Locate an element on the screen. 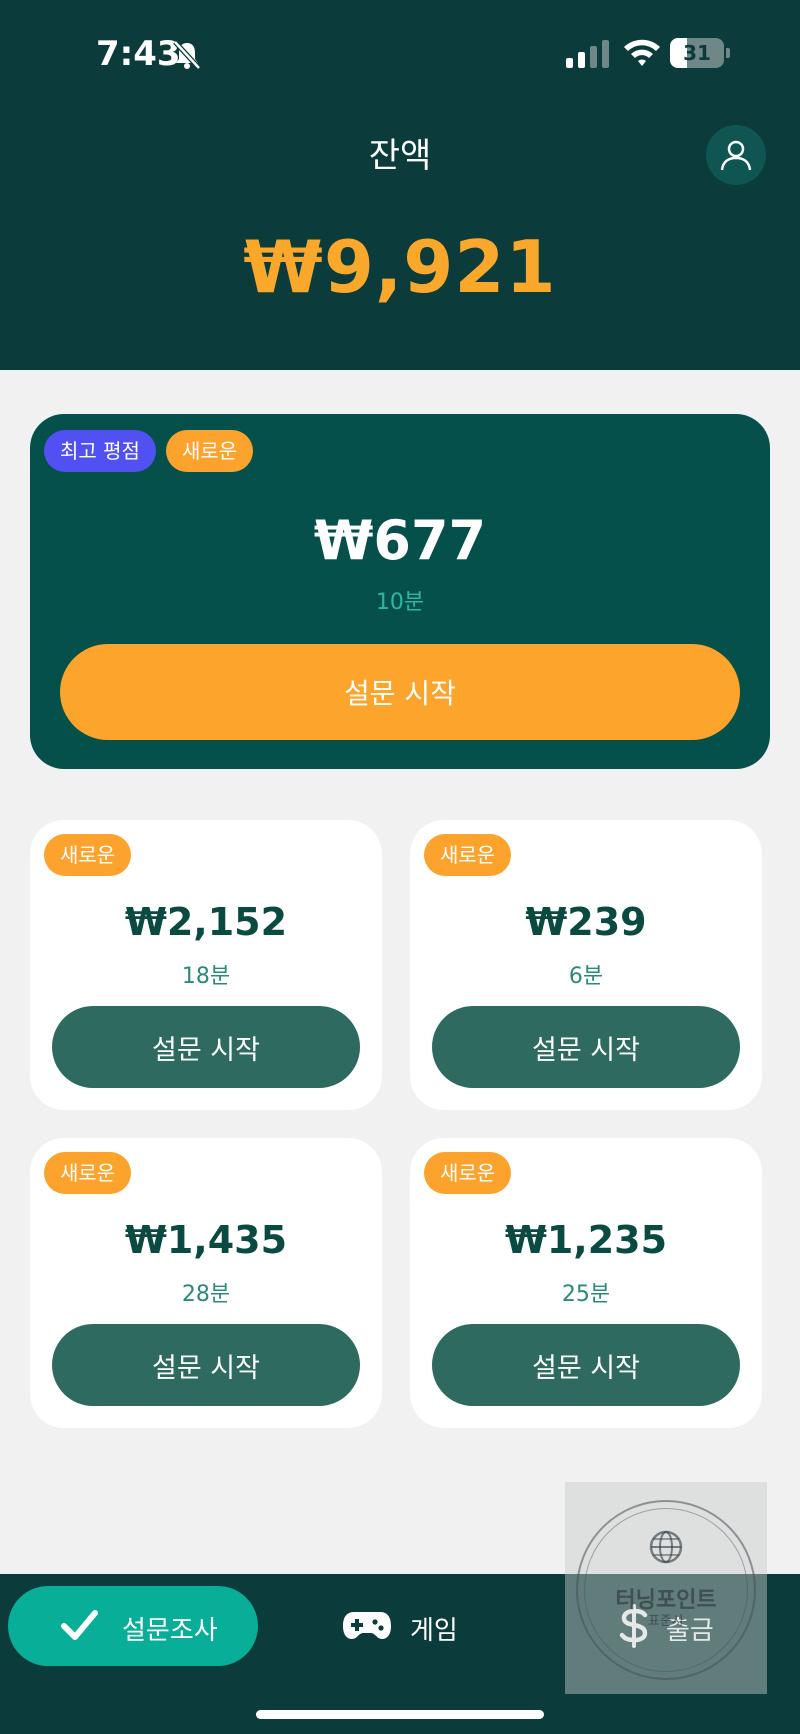  nav-games: 게임 is located at coordinates (410, 1626).